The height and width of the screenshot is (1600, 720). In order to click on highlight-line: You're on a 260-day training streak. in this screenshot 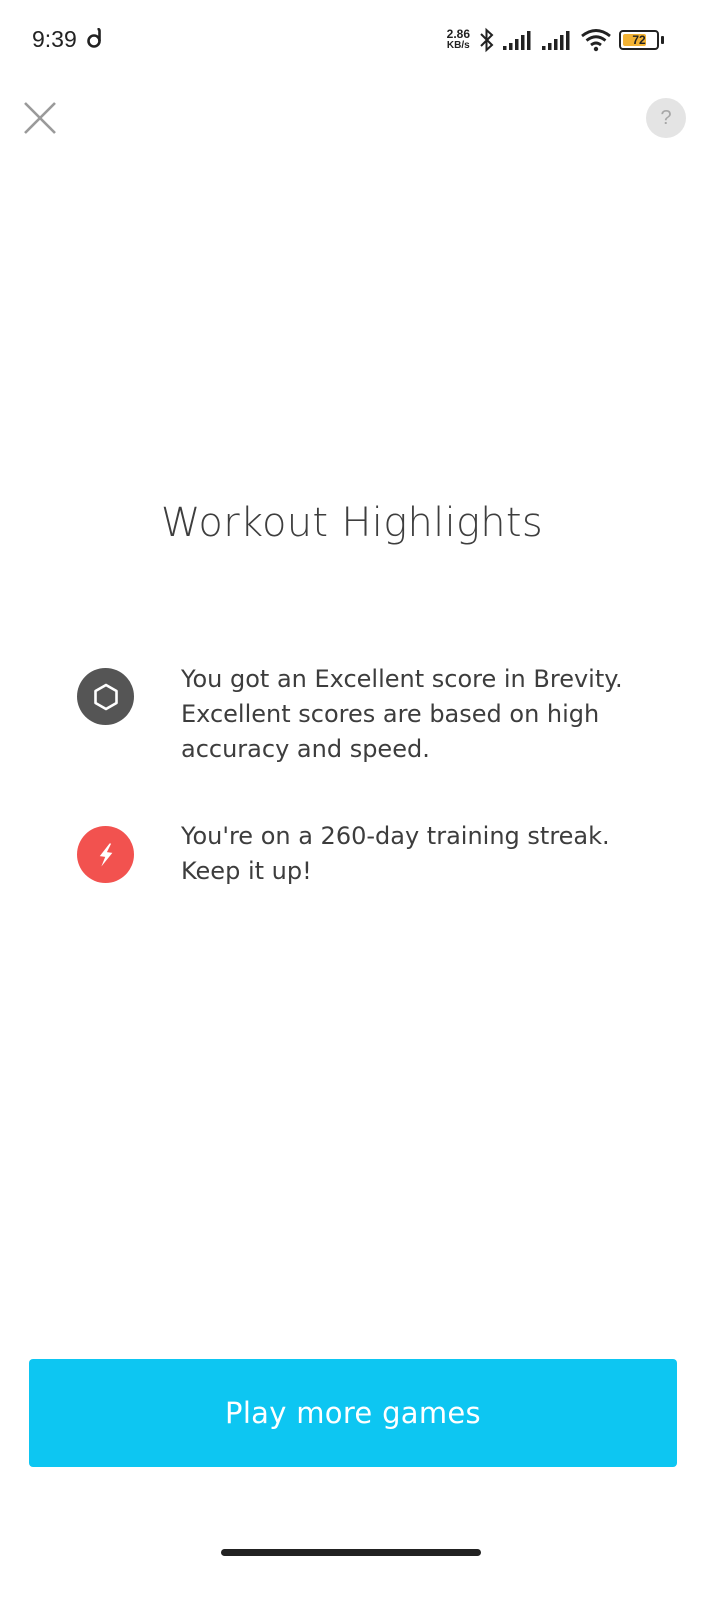, I will do `click(395, 836)`.